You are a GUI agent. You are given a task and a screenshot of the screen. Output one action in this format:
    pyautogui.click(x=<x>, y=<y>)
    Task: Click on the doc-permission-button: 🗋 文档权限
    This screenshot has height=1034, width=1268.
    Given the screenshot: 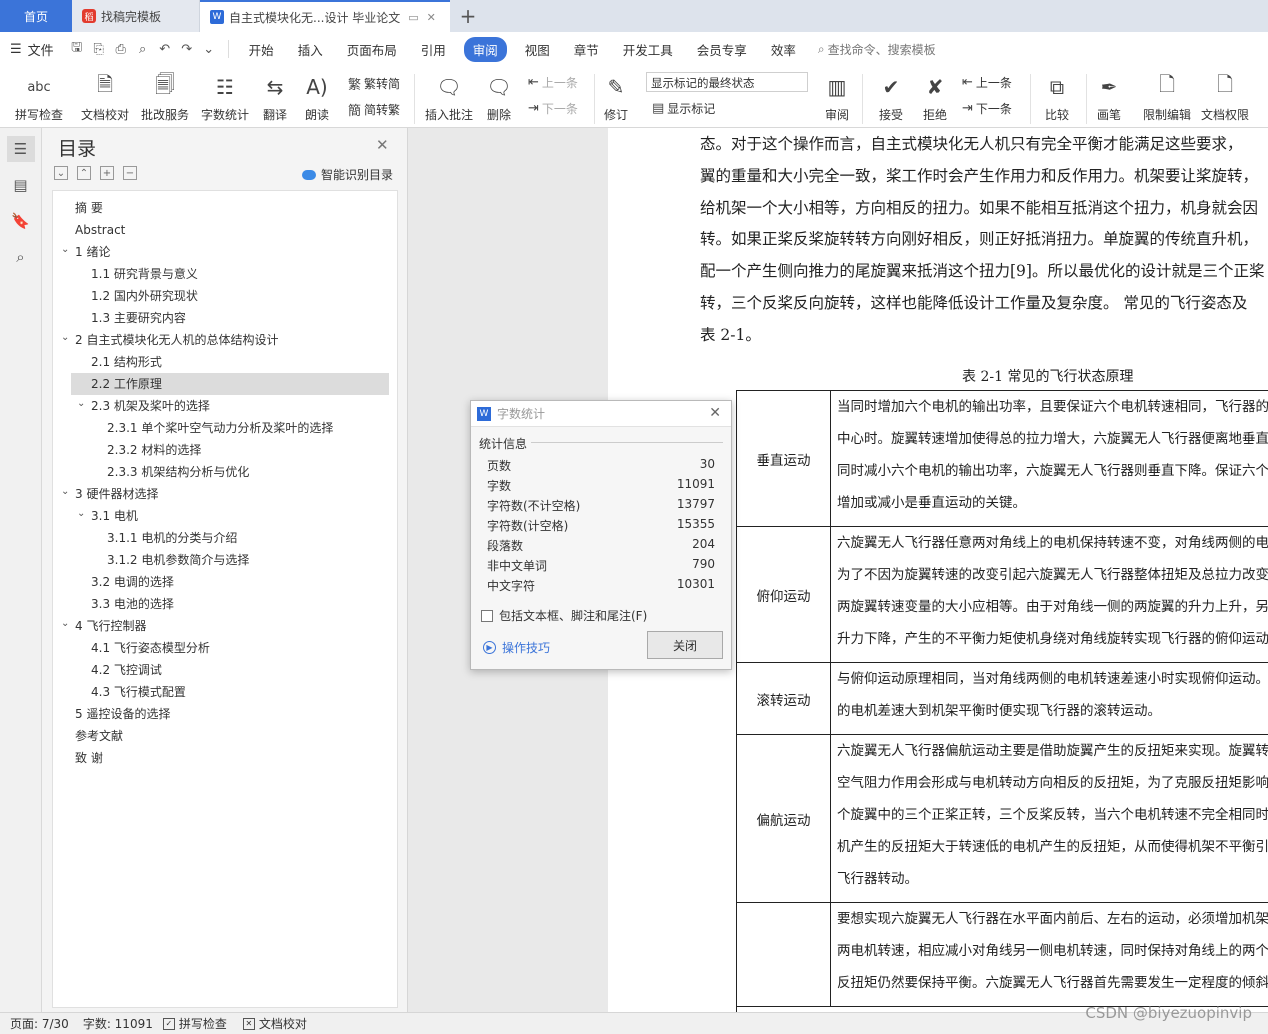 What is the action you would take?
    pyautogui.click(x=1225, y=97)
    